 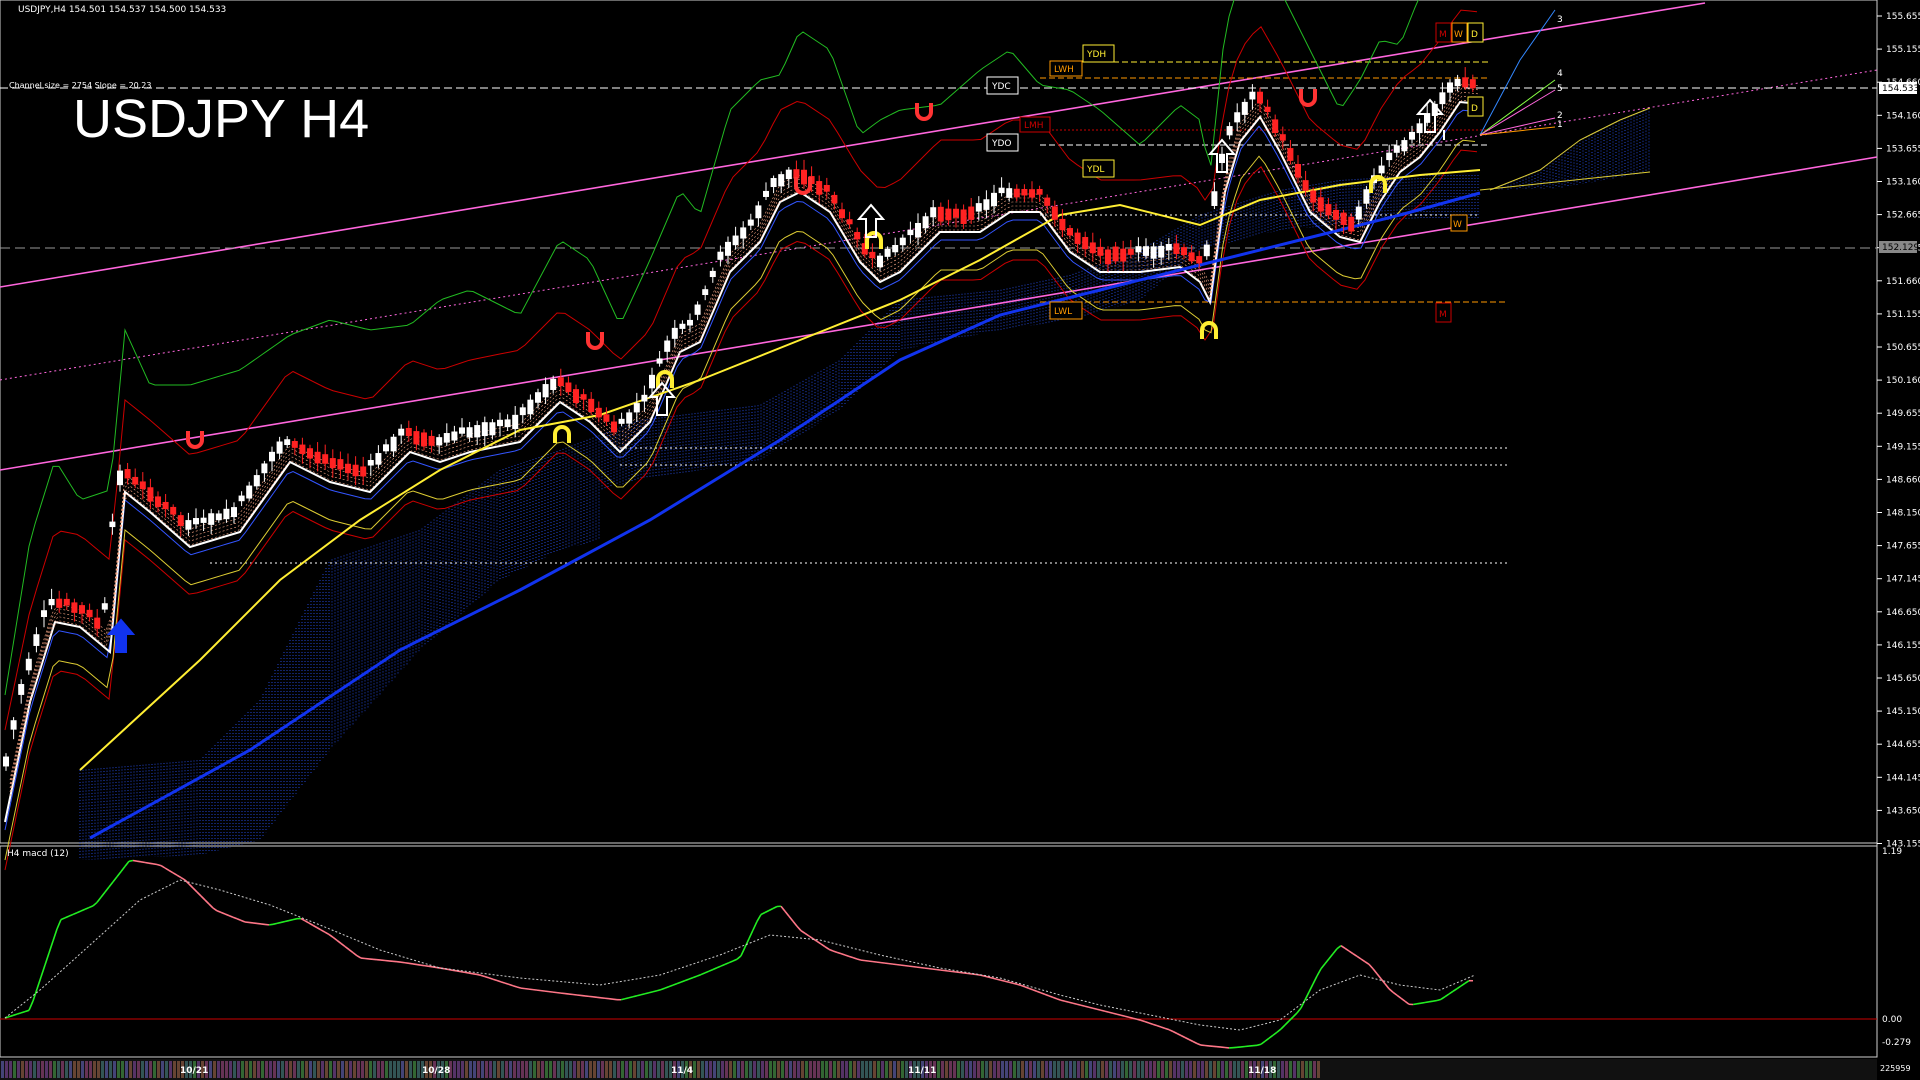 I want to click on price-tick-label: 151.155, so click(x=1903, y=315).